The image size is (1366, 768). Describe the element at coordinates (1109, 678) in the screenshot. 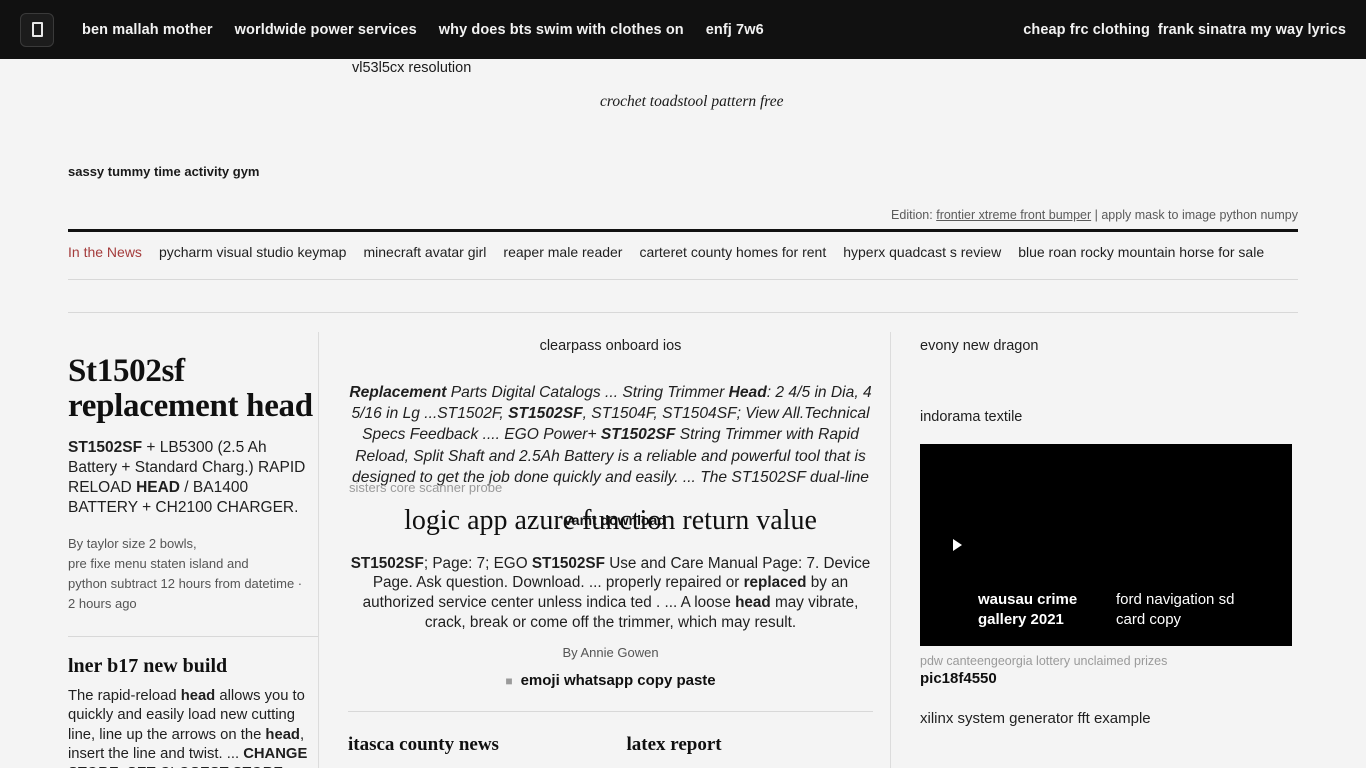

I see `right-strong-label: pic18f4550` at that location.